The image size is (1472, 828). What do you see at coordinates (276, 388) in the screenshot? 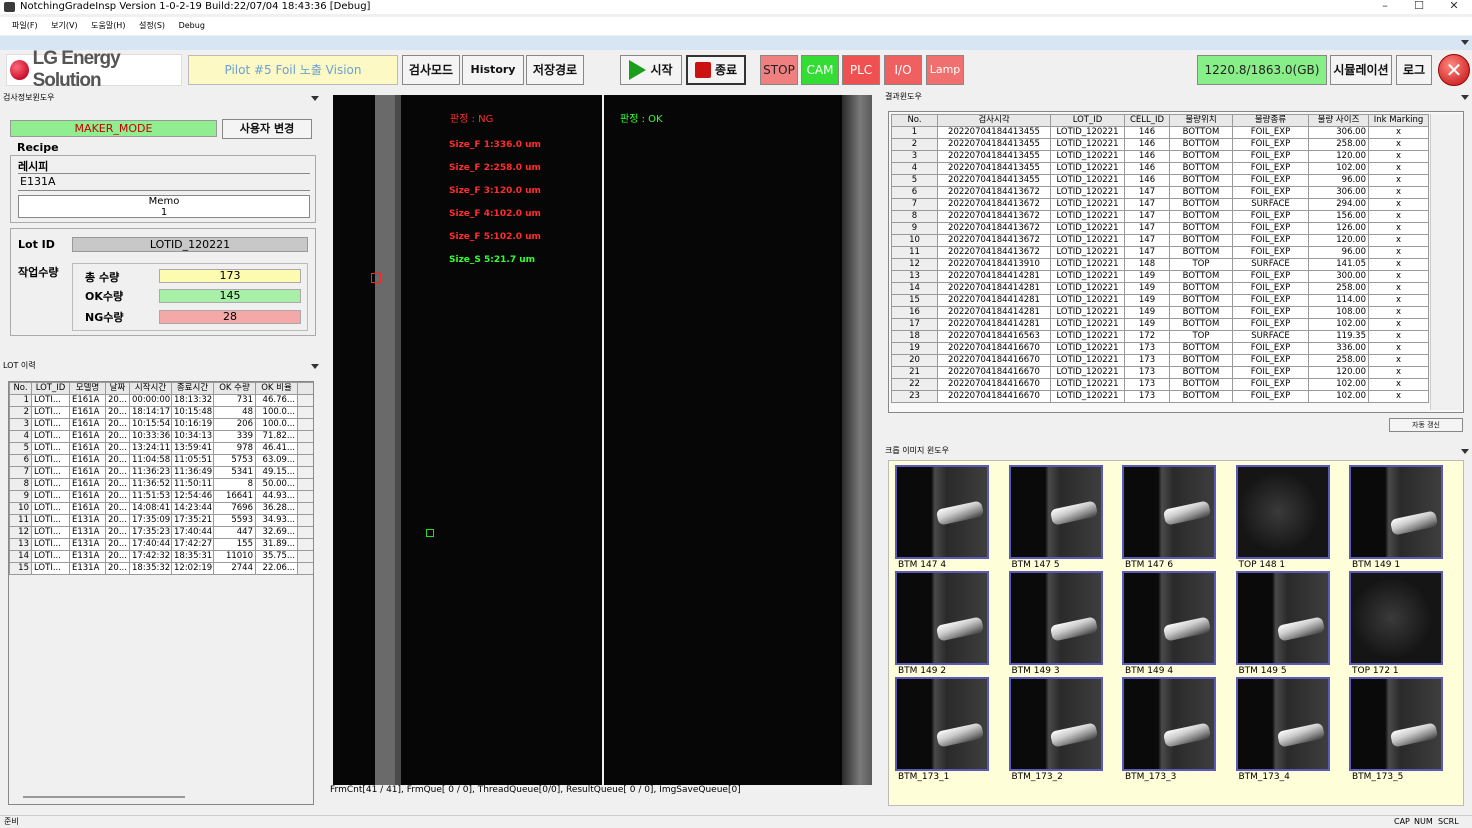
I see `lot-col-header: OK 비율` at bounding box center [276, 388].